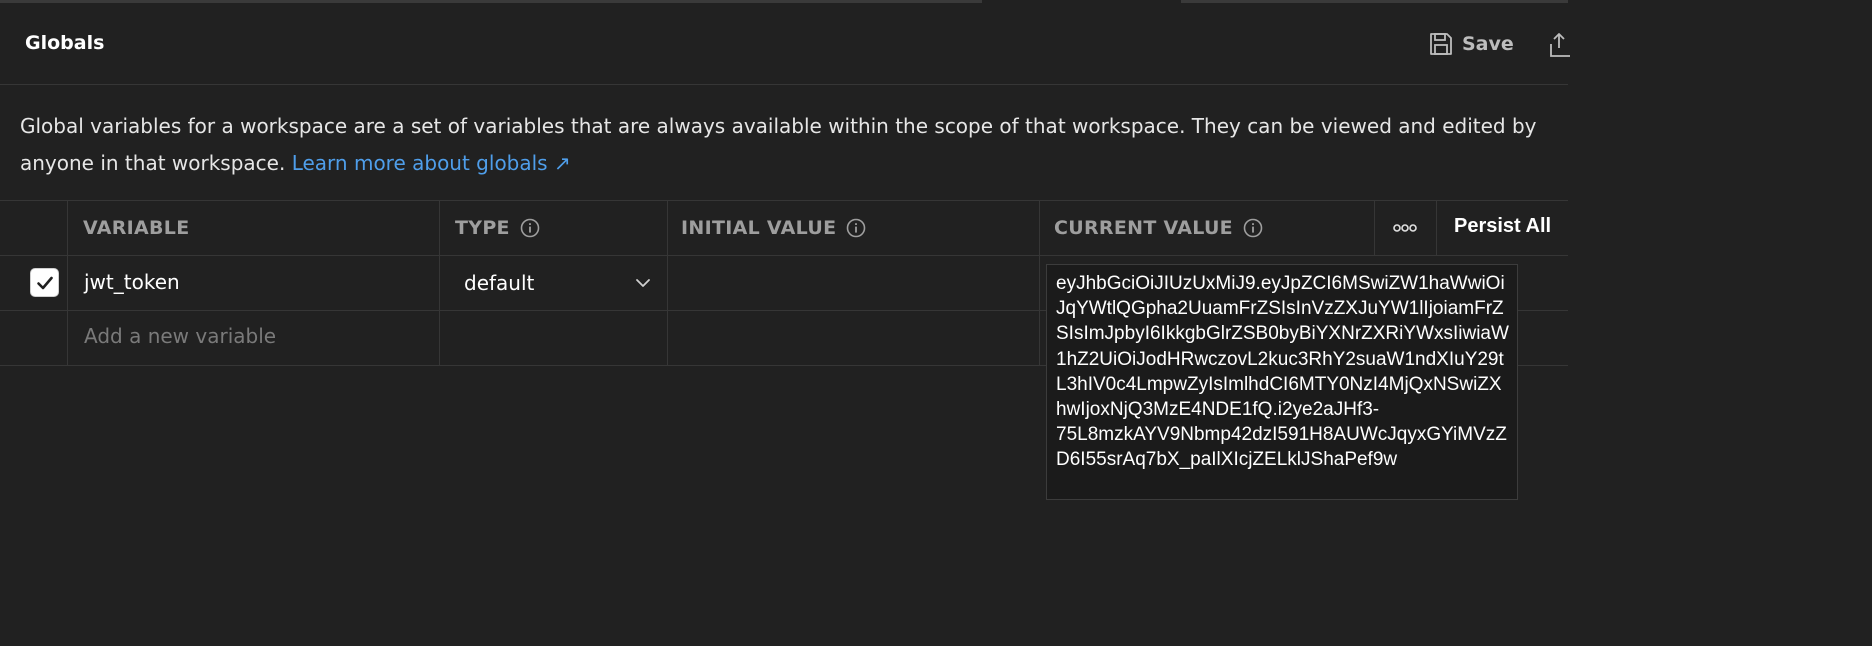 The height and width of the screenshot is (646, 1872). I want to click on share-upload-icon, so click(1559, 45).